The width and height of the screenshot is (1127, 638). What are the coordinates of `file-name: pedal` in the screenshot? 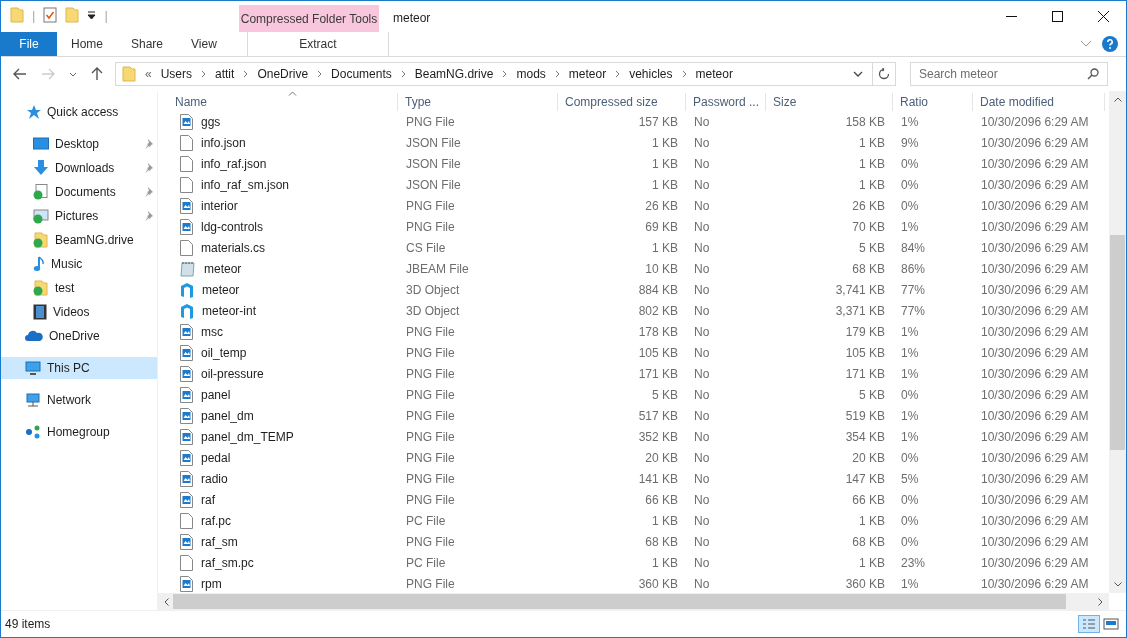 It's located at (216, 457).